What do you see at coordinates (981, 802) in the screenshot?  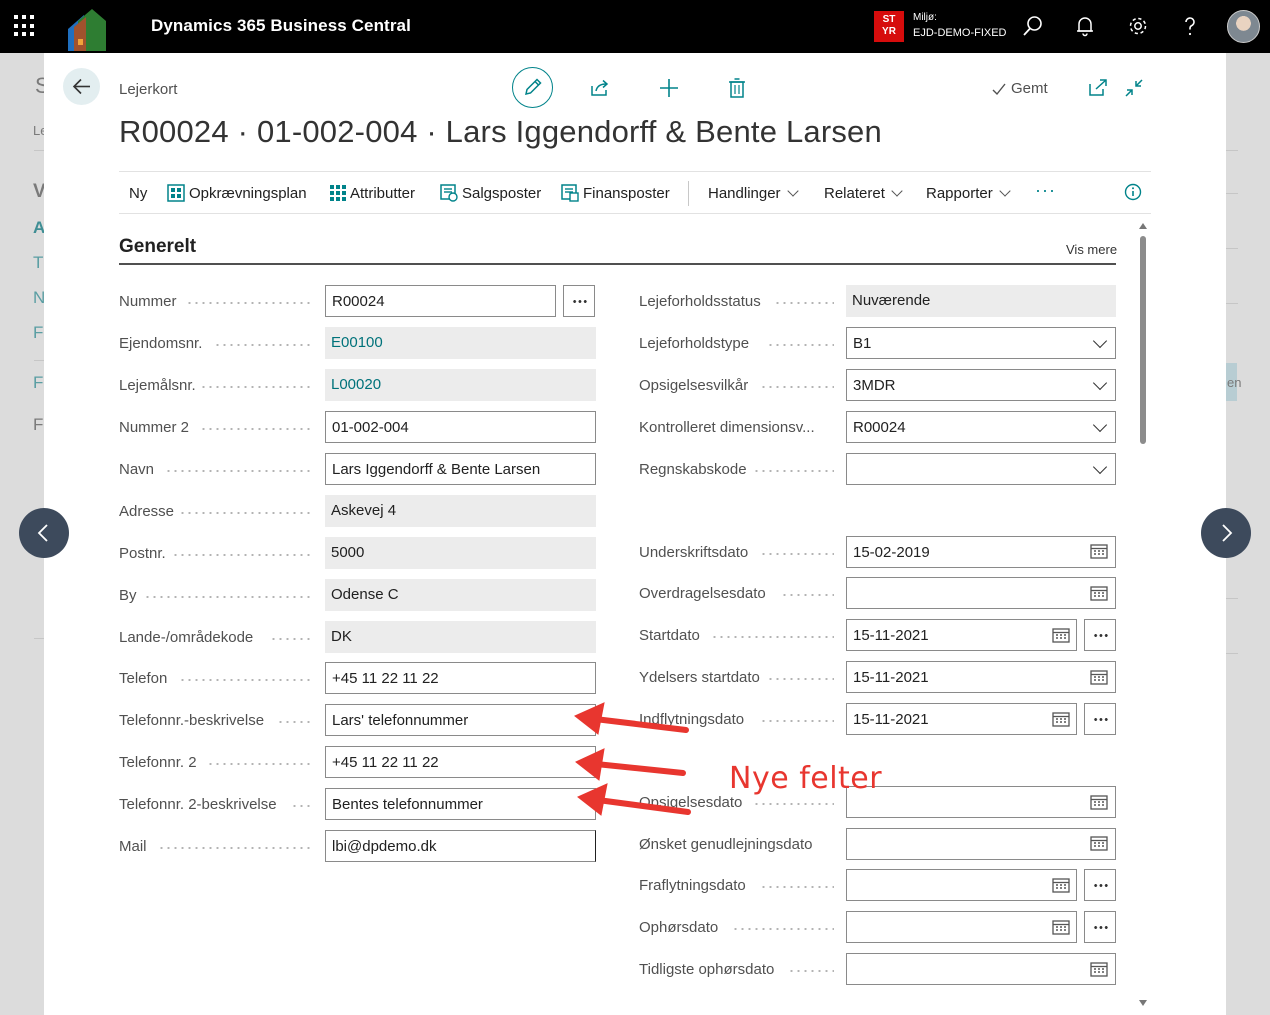 I see `notice-date-field` at bounding box center [981, 802].